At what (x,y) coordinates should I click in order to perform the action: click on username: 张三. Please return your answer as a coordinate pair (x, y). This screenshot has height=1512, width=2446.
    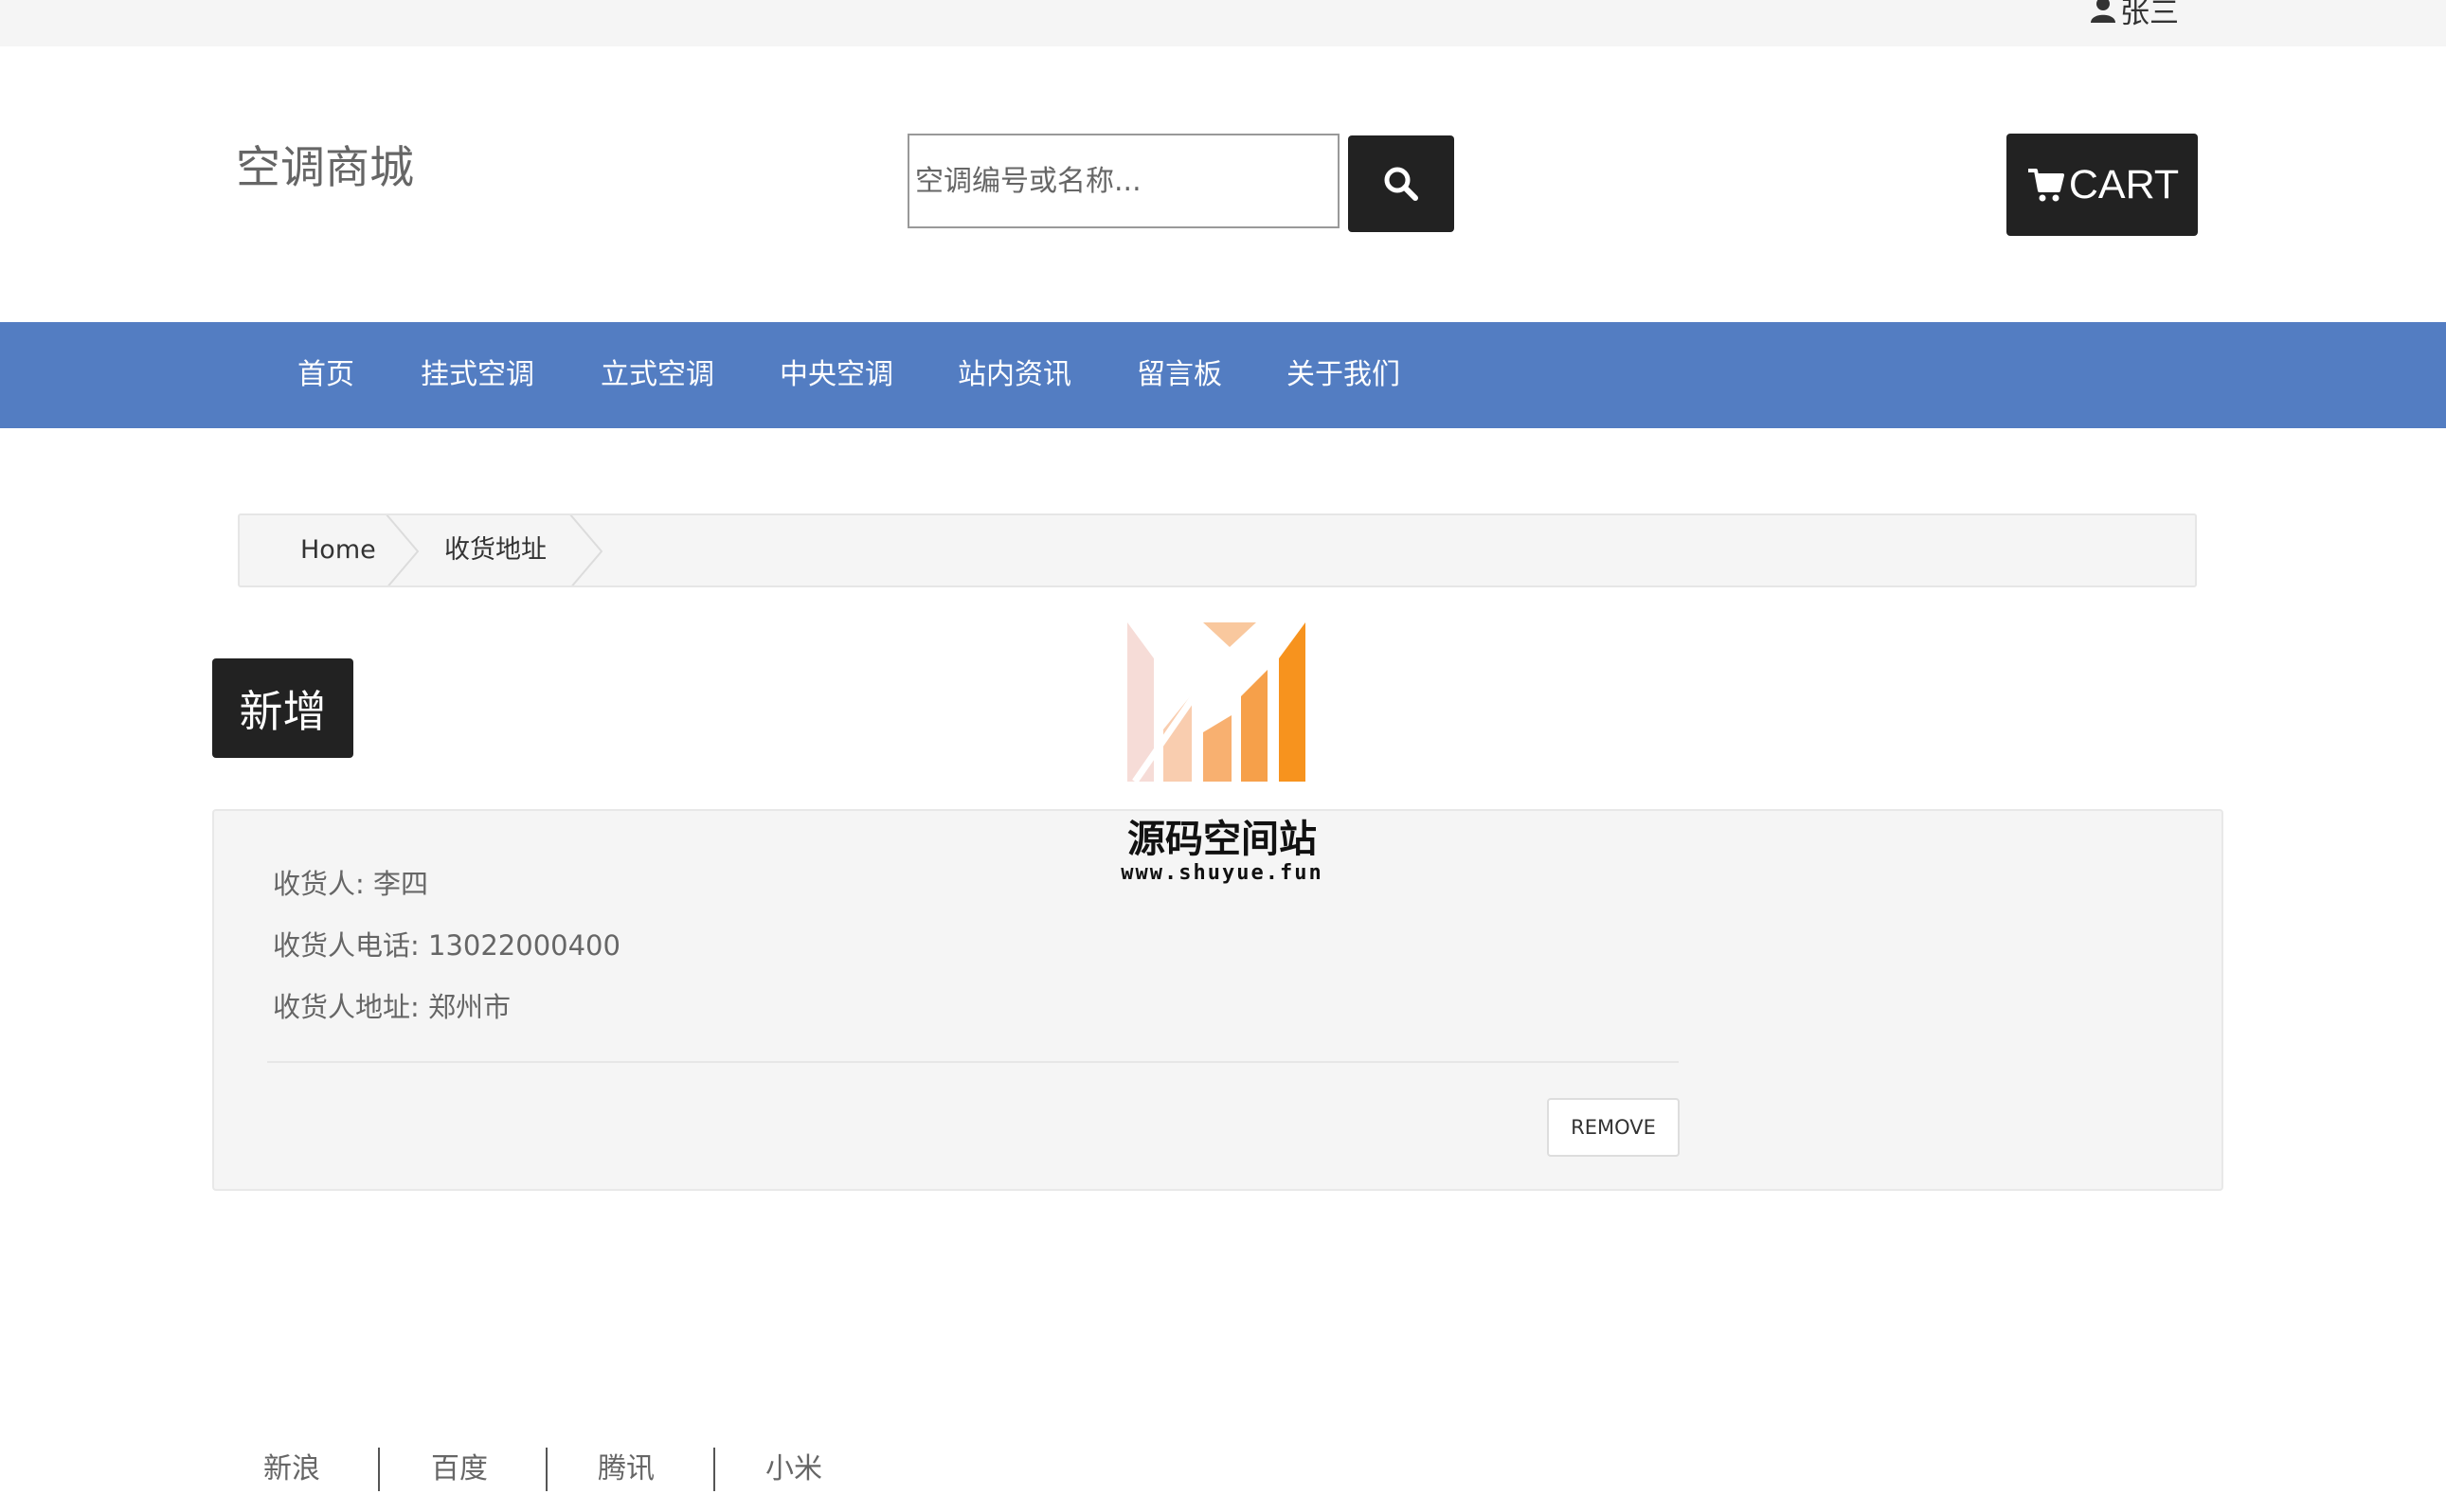
    Looking at the image, I should click on (2149, 15).